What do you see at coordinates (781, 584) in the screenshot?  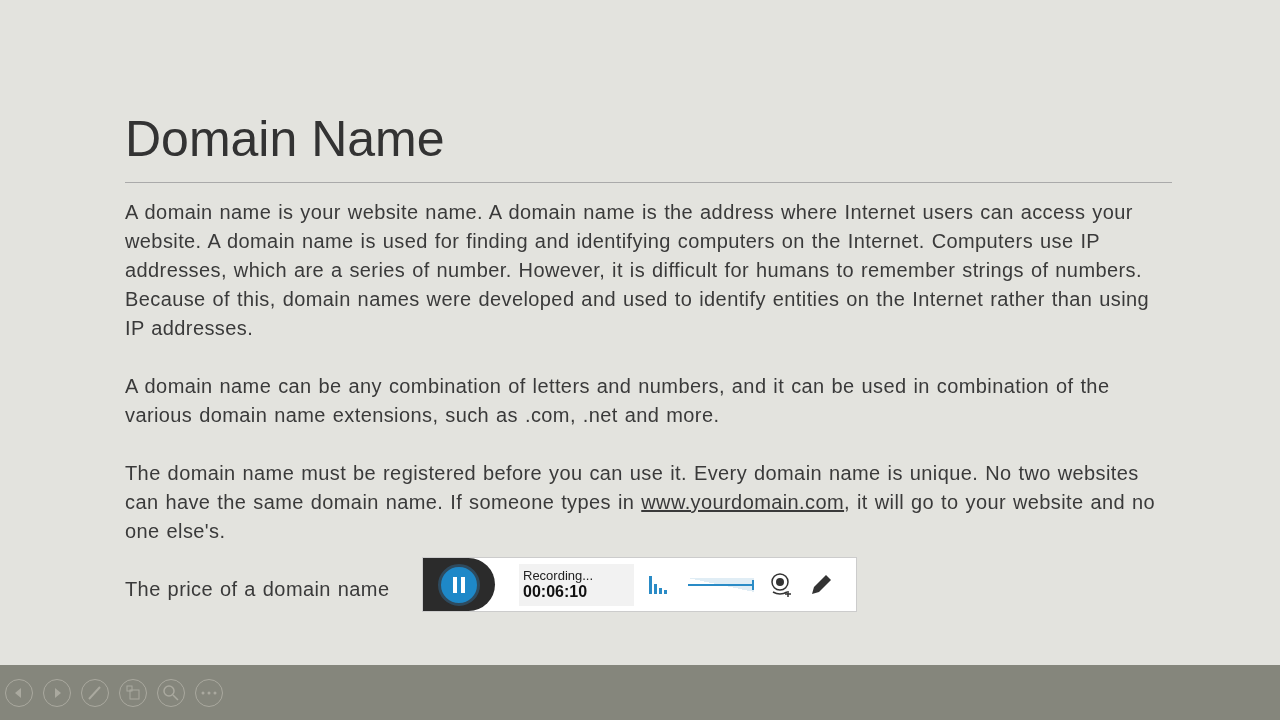 I see `webcam-icon` at bounding box center [781, 584].